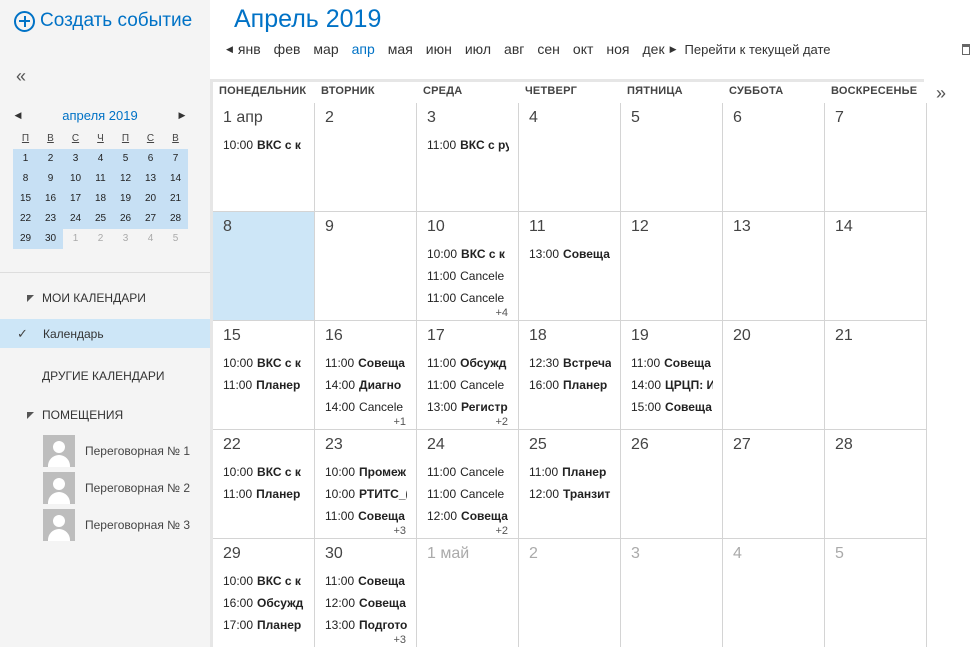 The height and width of the screenshot is (647, 972). Describe the element at coordinates (672, 407) in the screenshot. I see `calendar-event: 15:00 Совеща` at that location.